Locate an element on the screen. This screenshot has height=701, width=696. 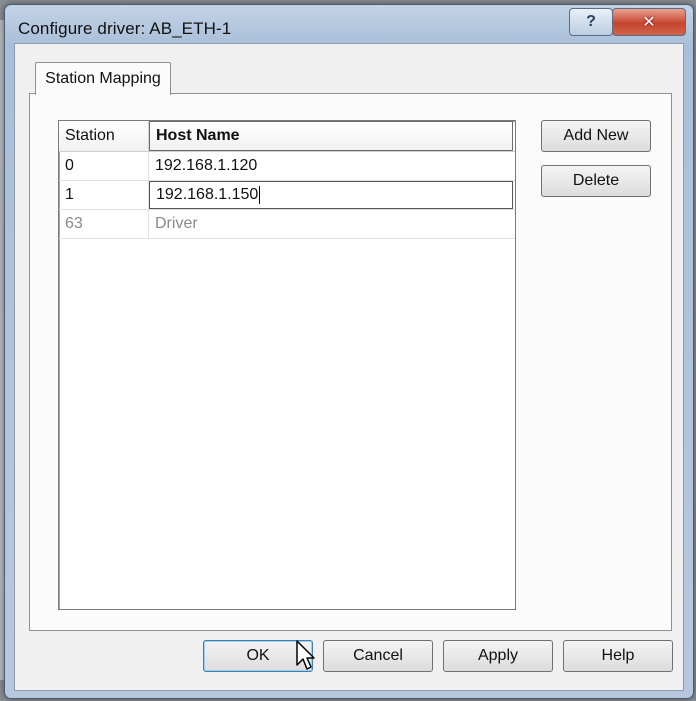
close-icon: ✕ is located at coordinates (649, 22).